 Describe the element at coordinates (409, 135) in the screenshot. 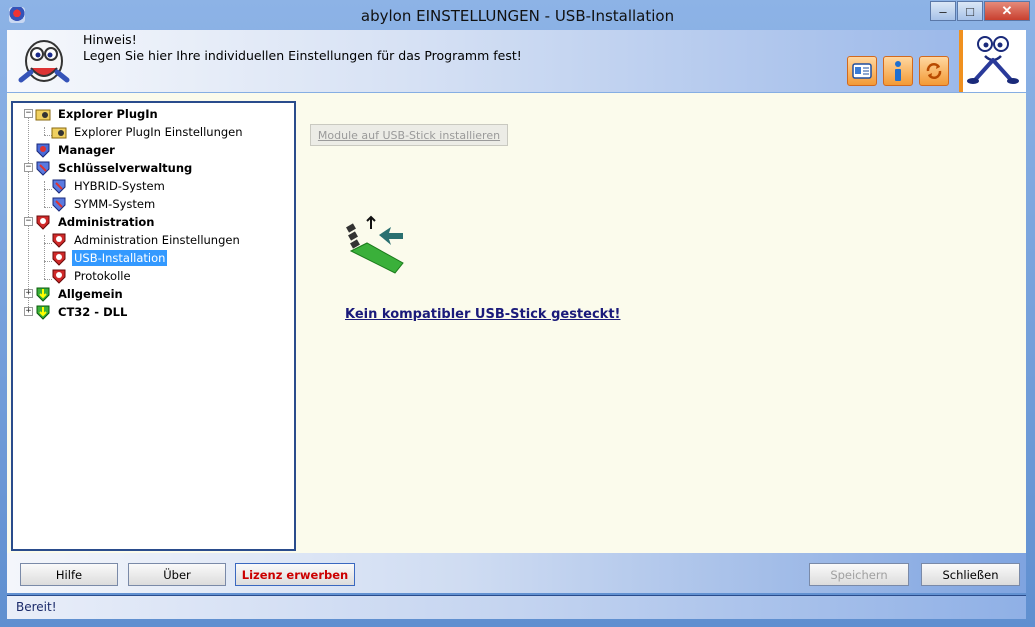

I see `install-modules-button: Module auf USB-Stick installieren` at that location.